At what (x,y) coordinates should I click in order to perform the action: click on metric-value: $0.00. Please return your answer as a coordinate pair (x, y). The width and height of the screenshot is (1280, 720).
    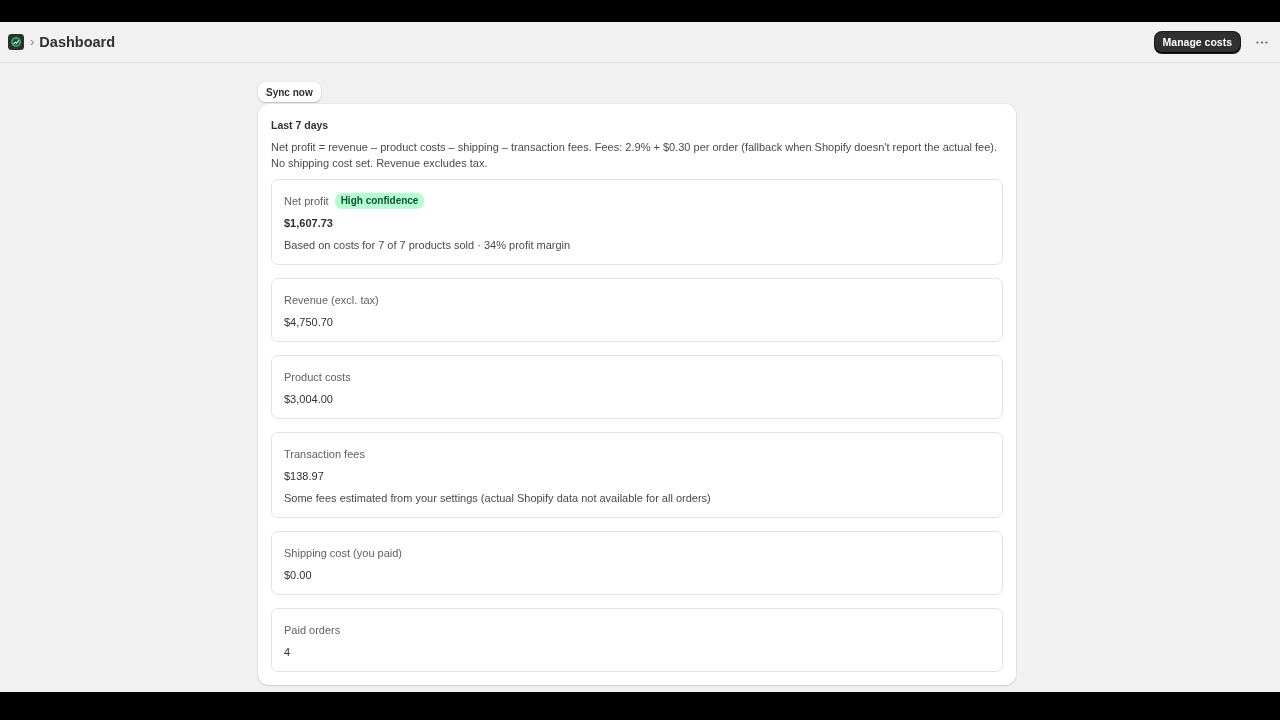
    Looking at the image, I should click on (298, 575).